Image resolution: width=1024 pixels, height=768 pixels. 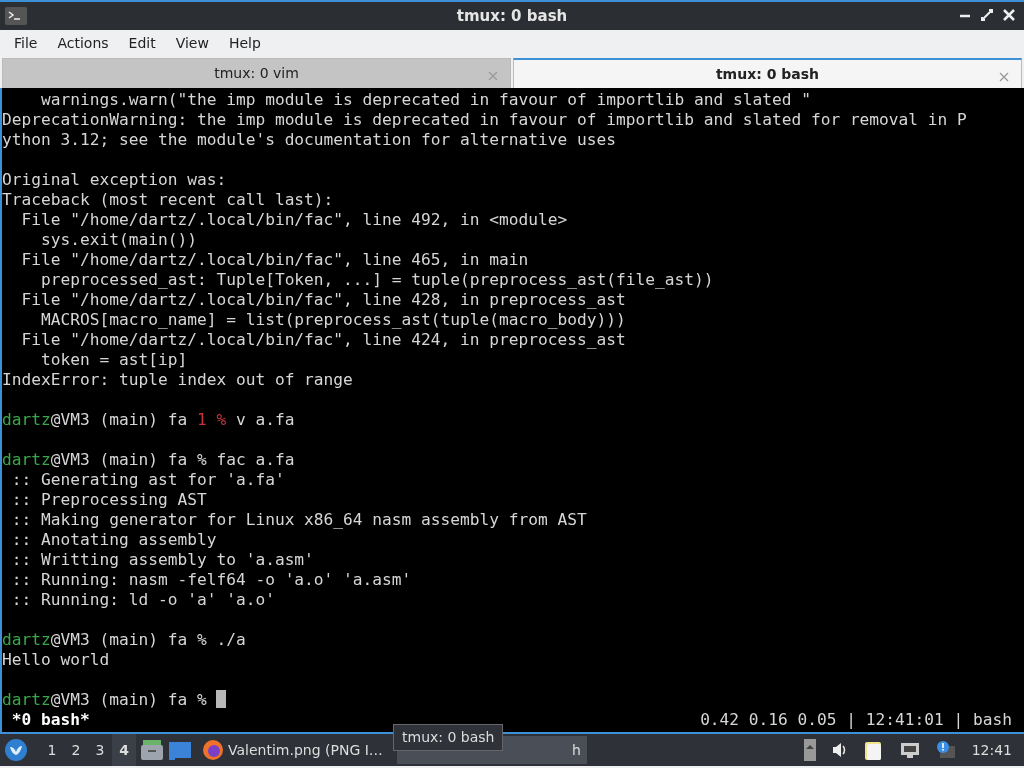 I want to click on terminal-line: dartz@VM3 (main) fa %, so click(x=513, y=700).